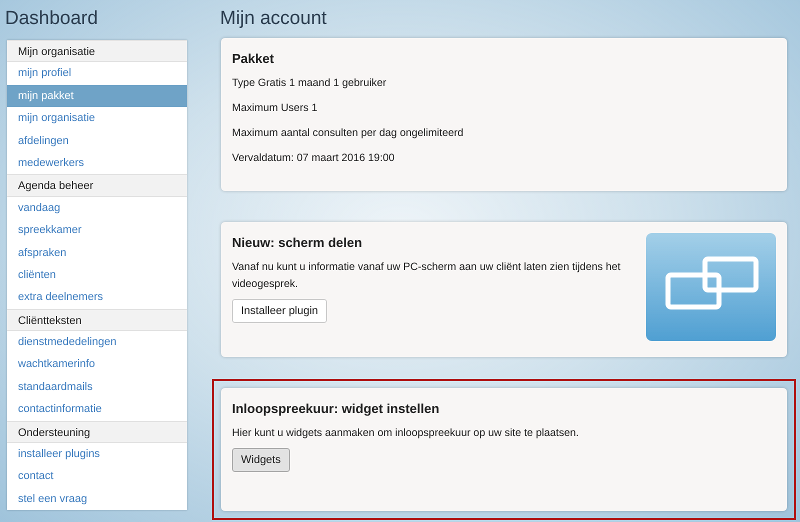 This screenshot has height=522, width=800. I want to click on menu-item: contact, so click(97, 476).